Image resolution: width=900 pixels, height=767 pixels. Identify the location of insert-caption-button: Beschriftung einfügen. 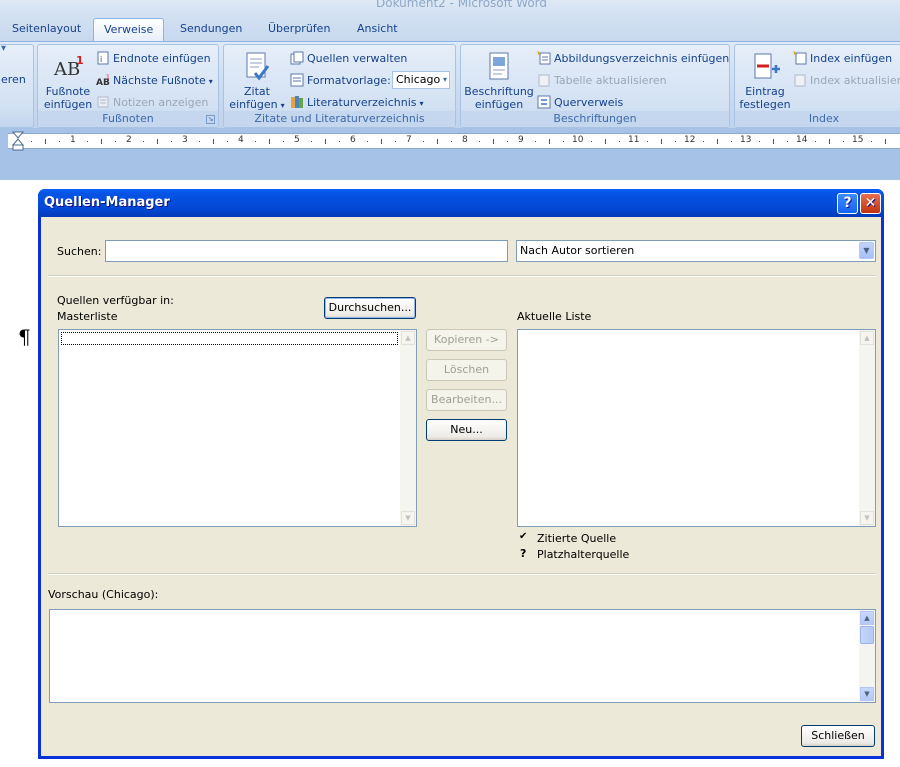
(499, 81).